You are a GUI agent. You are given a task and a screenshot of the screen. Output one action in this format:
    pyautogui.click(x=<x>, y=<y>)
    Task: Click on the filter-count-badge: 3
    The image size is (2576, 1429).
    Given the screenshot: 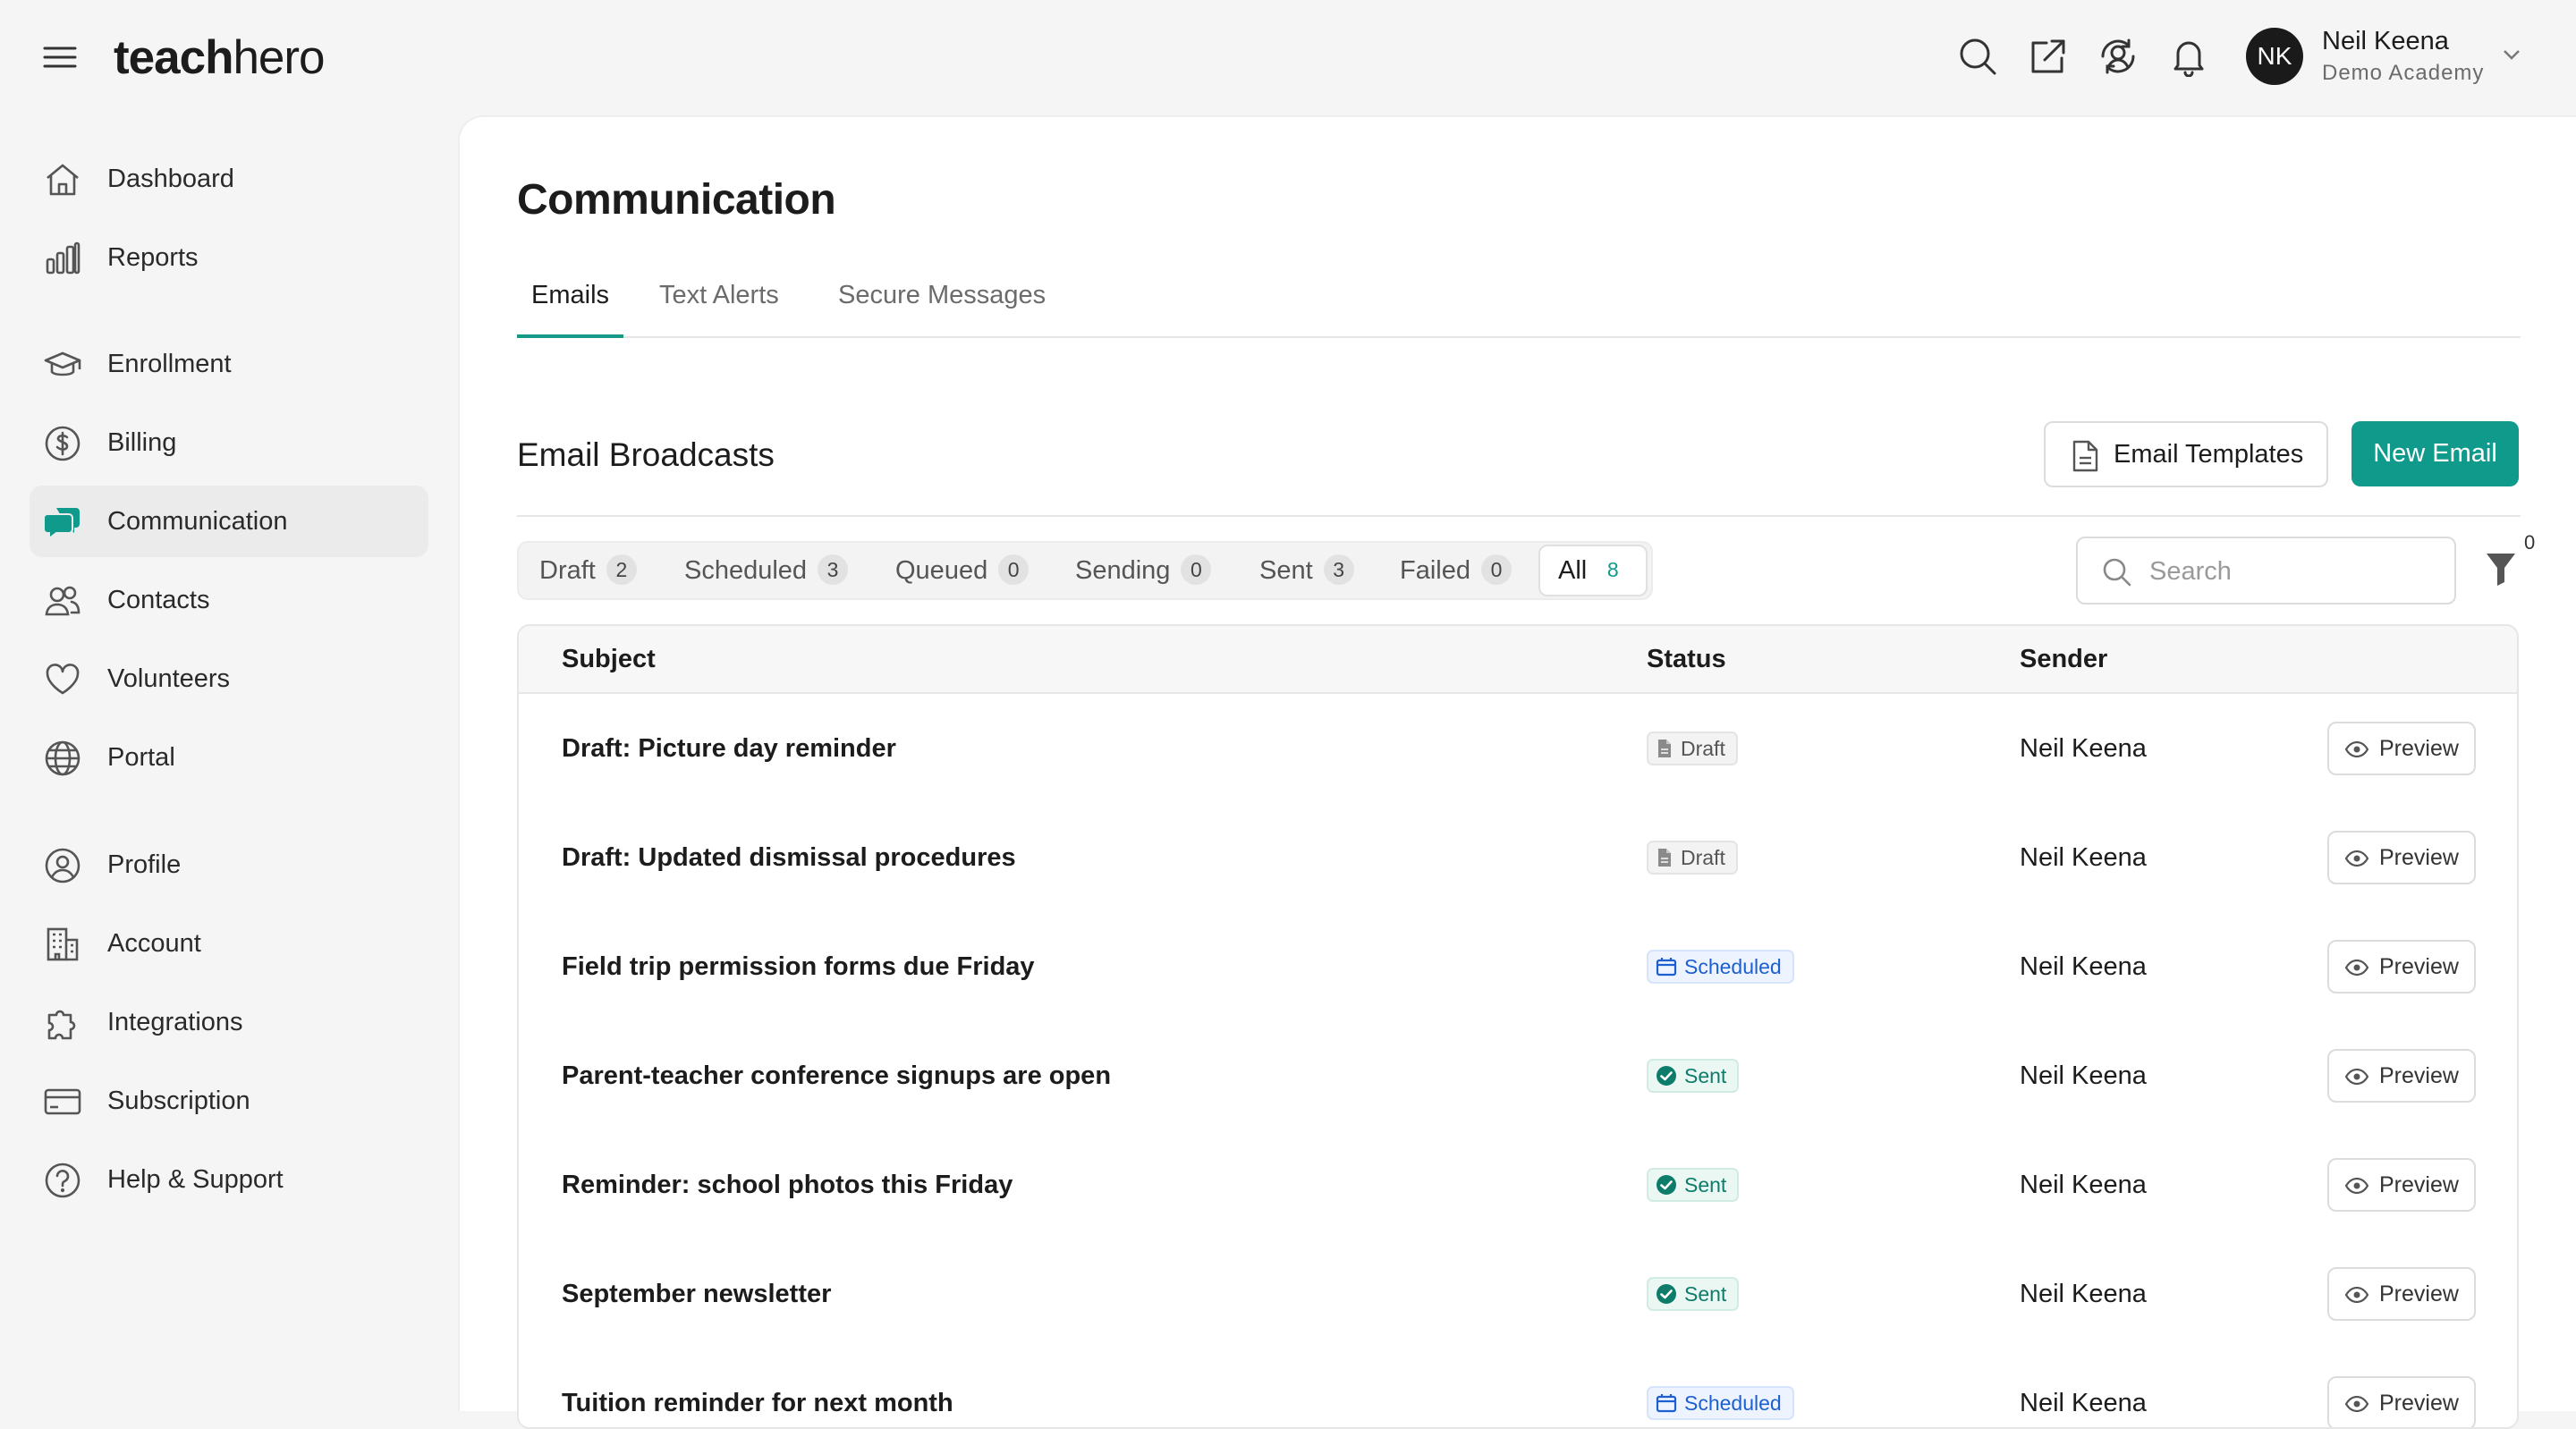 What is the action you would take?
    pyautogui.click(x=833, y=569)
    